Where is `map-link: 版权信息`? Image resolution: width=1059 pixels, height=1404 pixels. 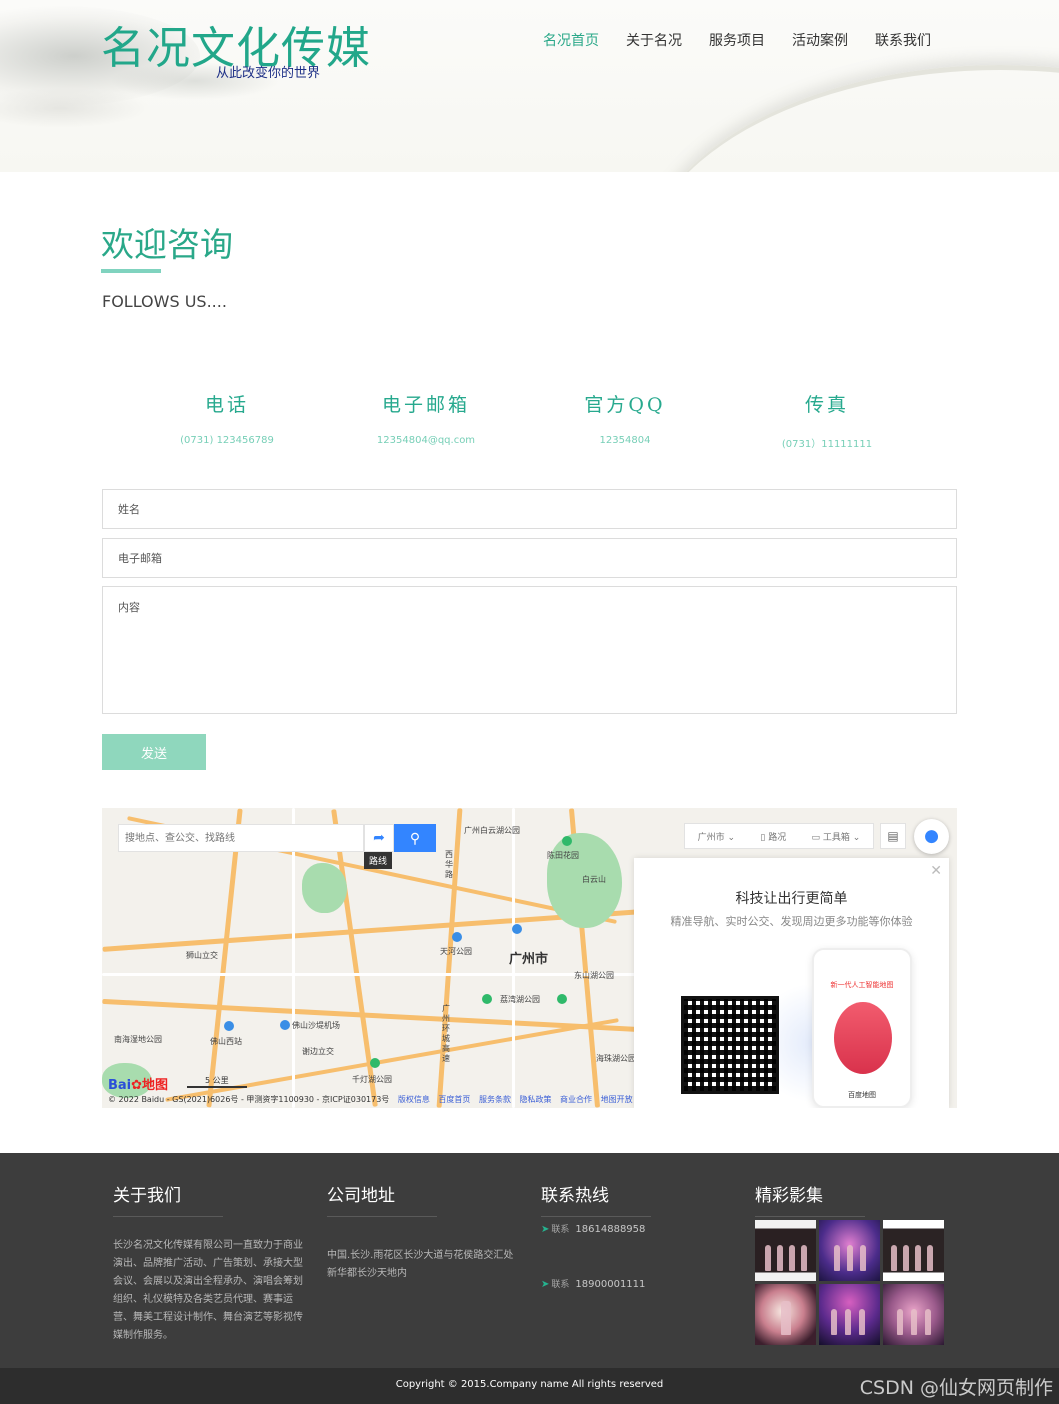
map-link: 版权信息 is located at coordinates (414, 1099).